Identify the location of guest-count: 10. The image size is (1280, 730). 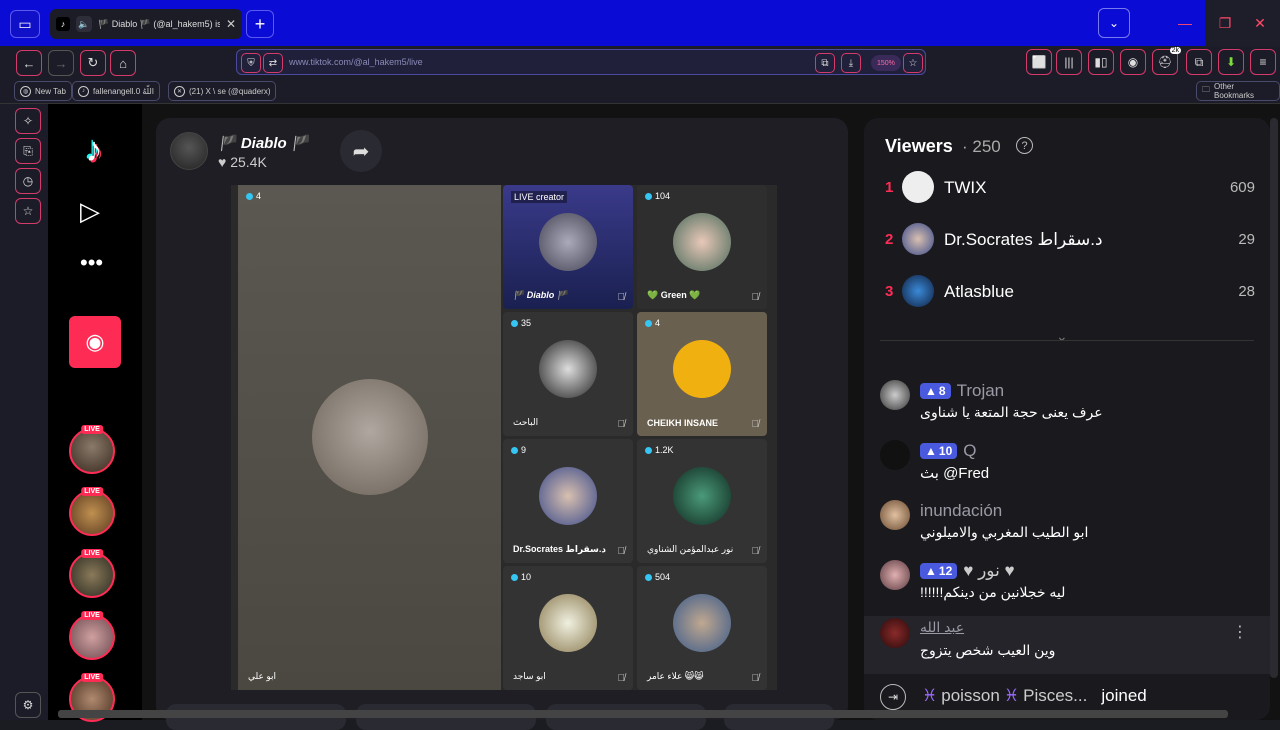
(526, 577).